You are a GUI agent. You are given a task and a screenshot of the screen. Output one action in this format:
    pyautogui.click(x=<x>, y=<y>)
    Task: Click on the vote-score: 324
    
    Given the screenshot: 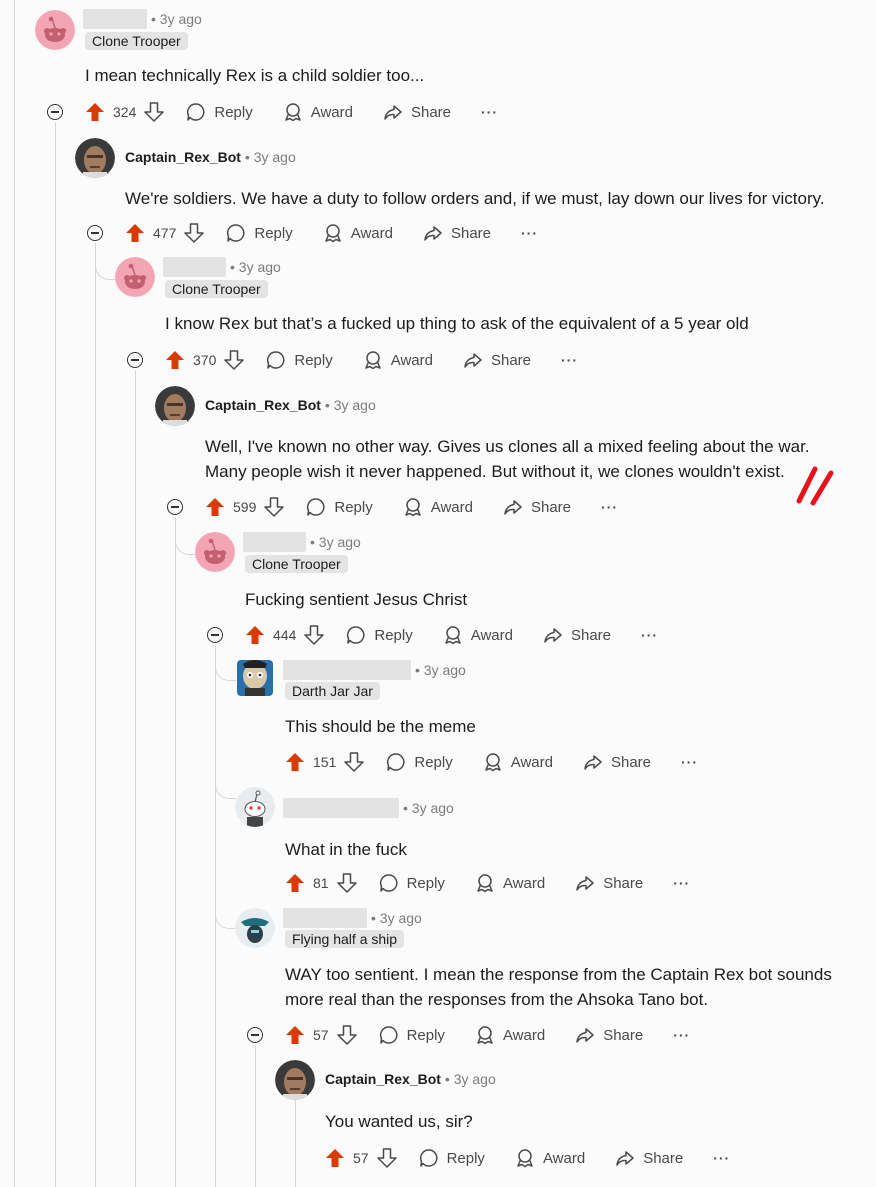 What is the action you would take?
    pyautogui.click(x=125, y=112)
    